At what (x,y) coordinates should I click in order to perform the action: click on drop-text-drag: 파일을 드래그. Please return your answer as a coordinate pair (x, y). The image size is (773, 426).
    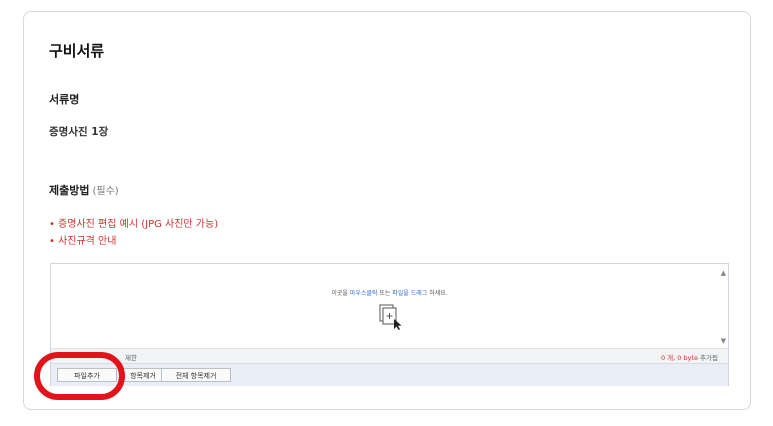
    Looking at the image, I should click on (410, 293).